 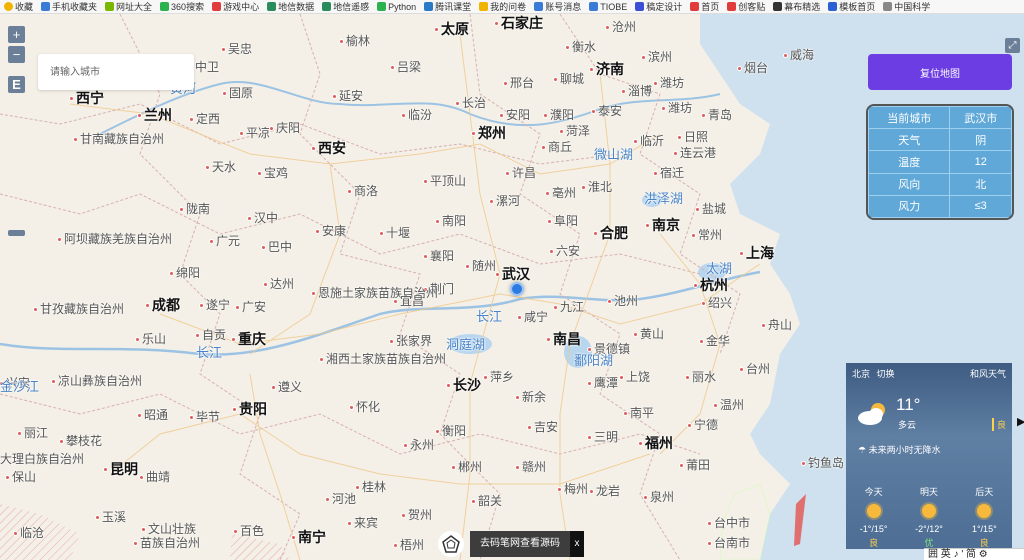 I want to click on bookmark-item: 游戏中心, so click(x=235, y=6).